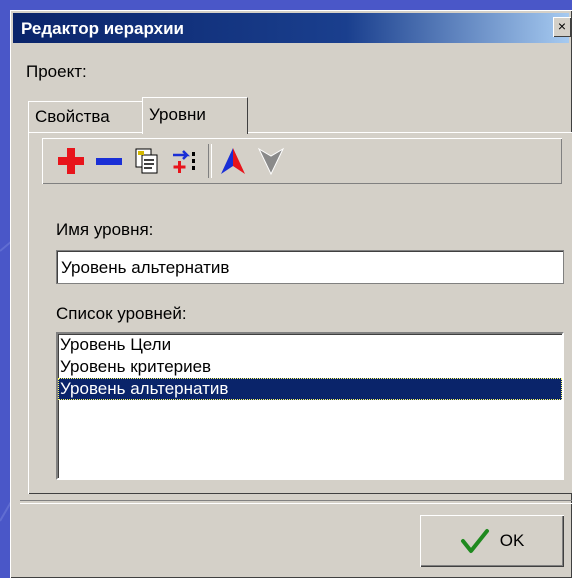 This screenshot has height=578, width=572. I want to click on checkmark-icon, so click(474, 541).